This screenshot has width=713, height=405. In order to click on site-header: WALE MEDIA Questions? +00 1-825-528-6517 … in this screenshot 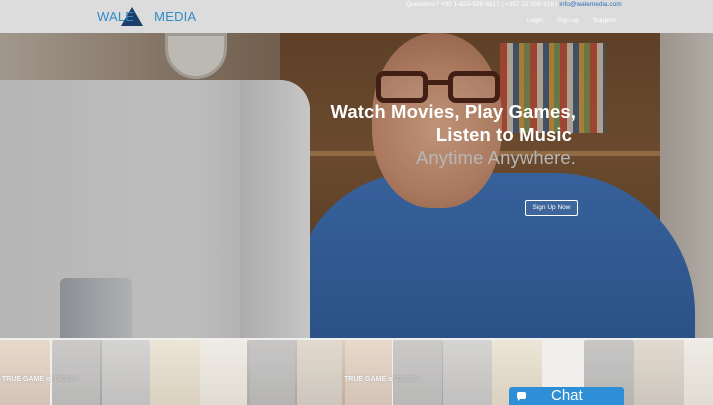, I will do `click(356, 16)`.